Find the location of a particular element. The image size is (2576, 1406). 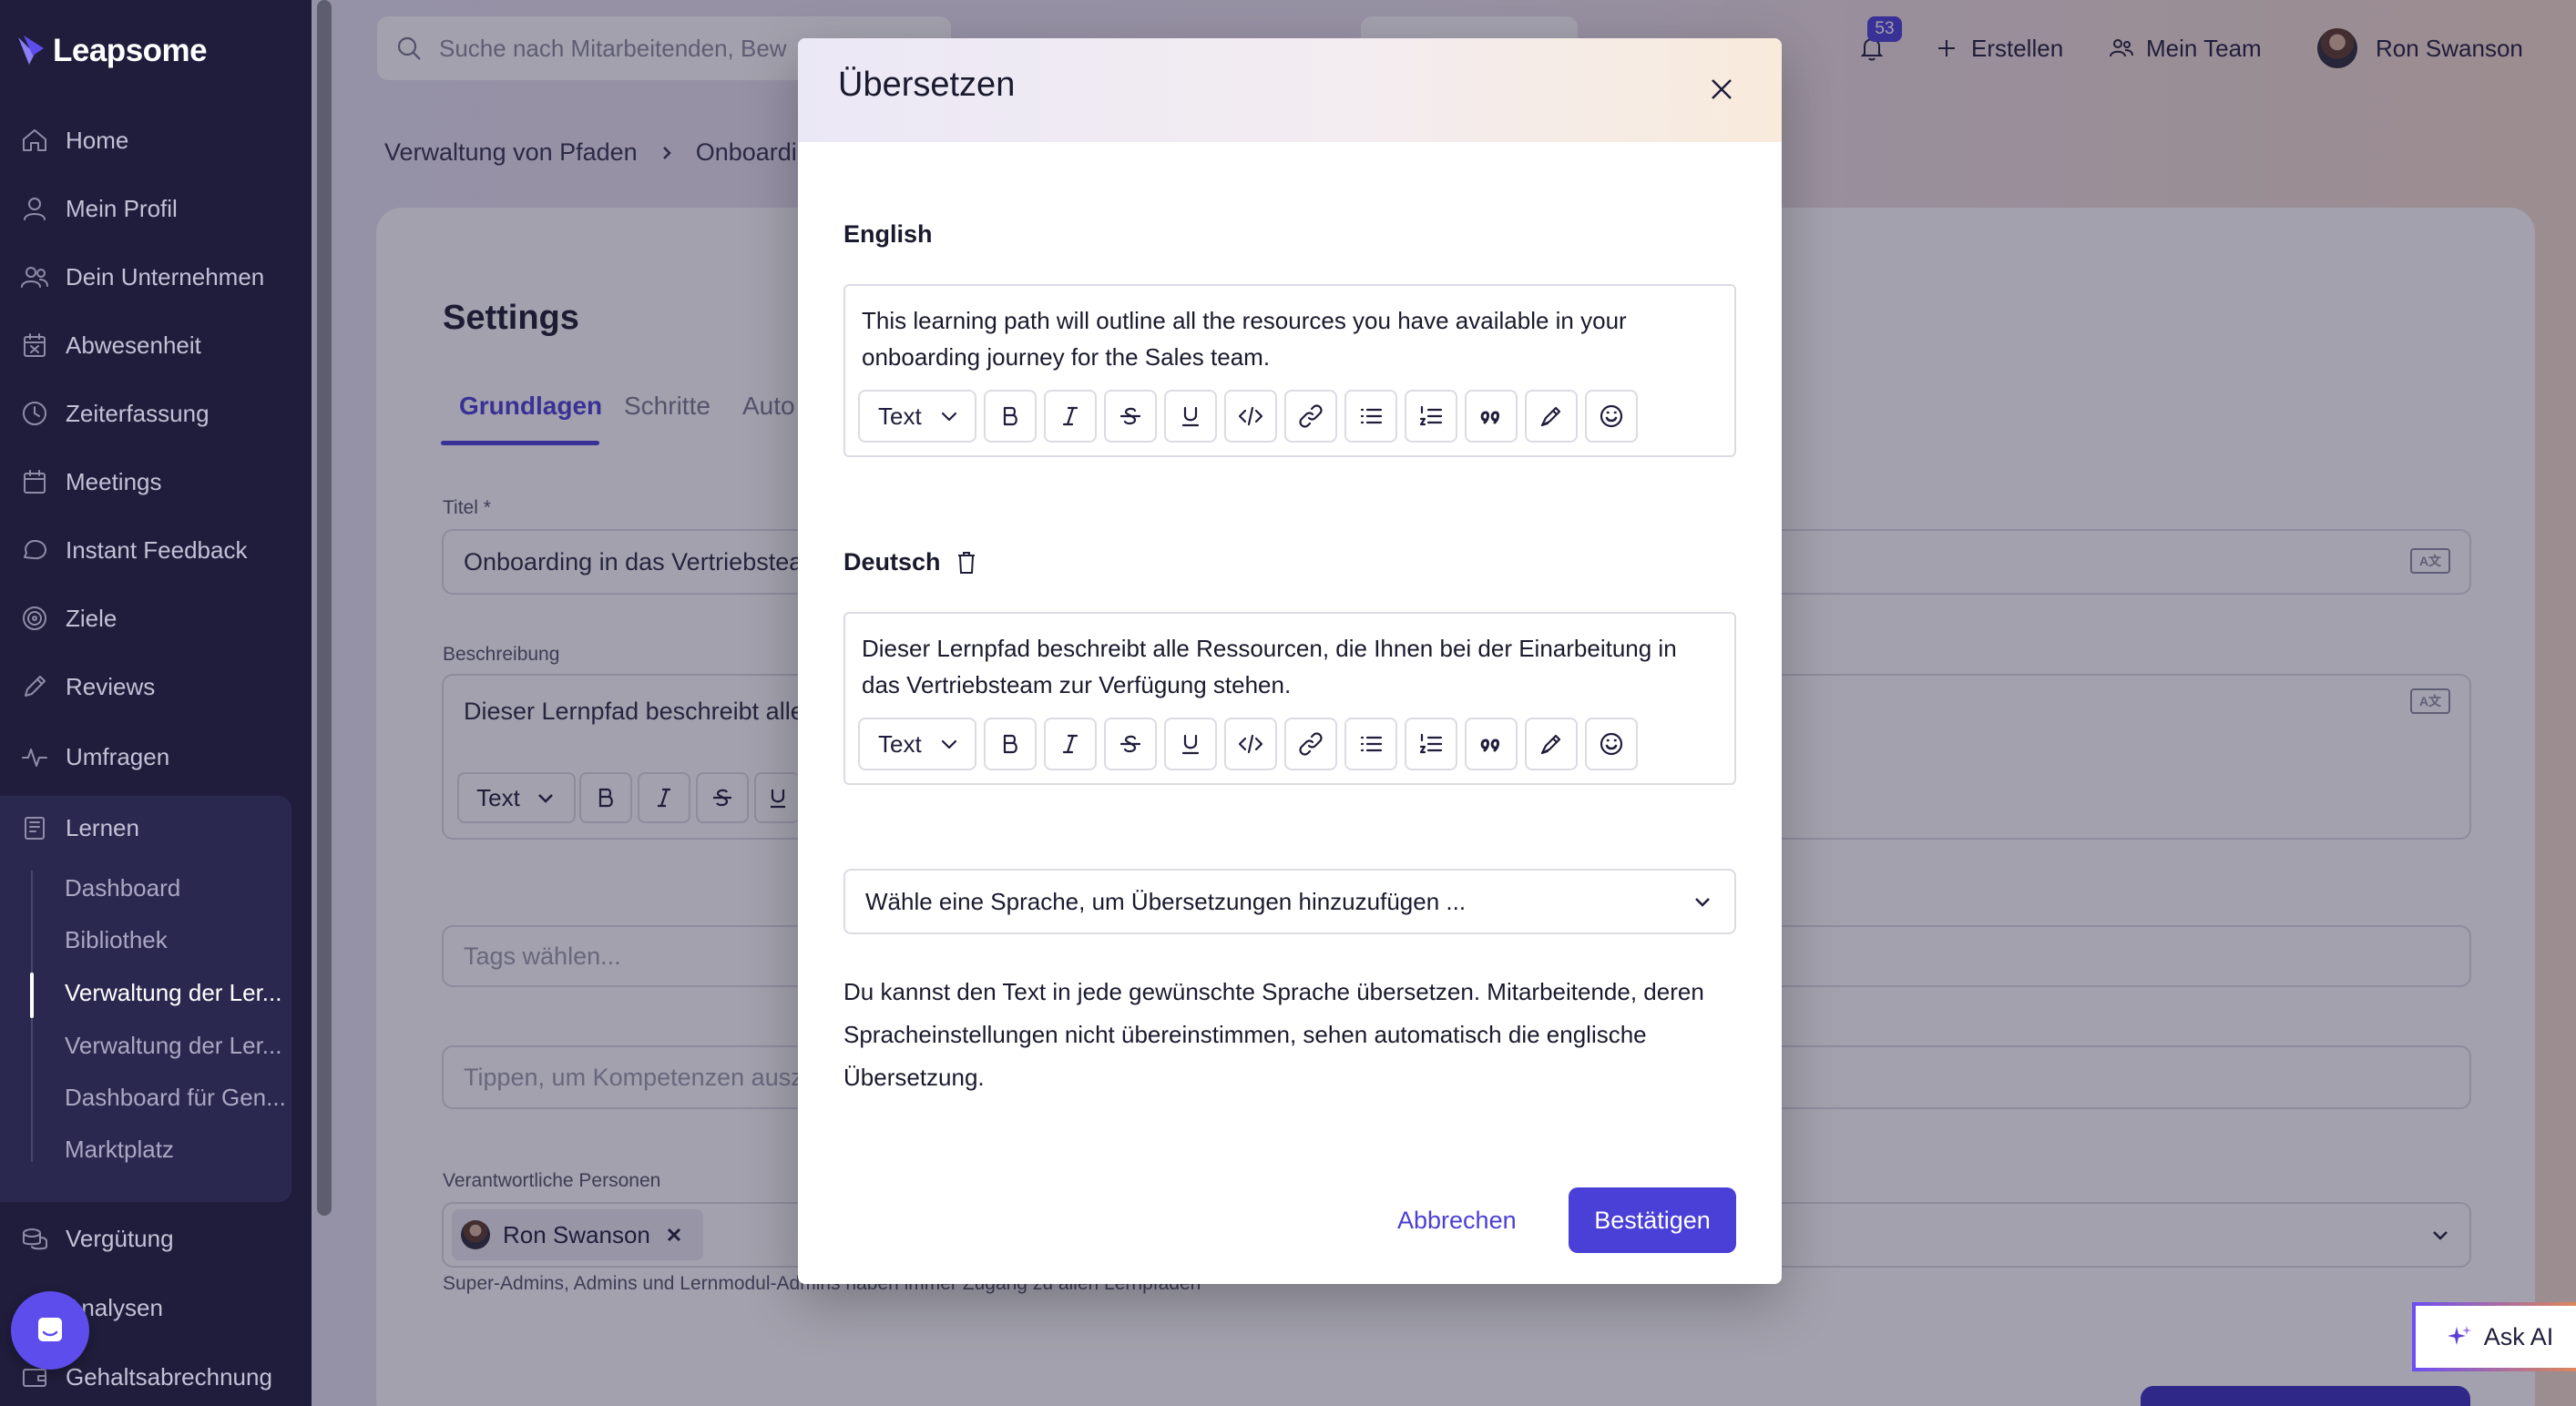

sidebar-item-label: Instant Feedback is located at coordinates (157, 549).